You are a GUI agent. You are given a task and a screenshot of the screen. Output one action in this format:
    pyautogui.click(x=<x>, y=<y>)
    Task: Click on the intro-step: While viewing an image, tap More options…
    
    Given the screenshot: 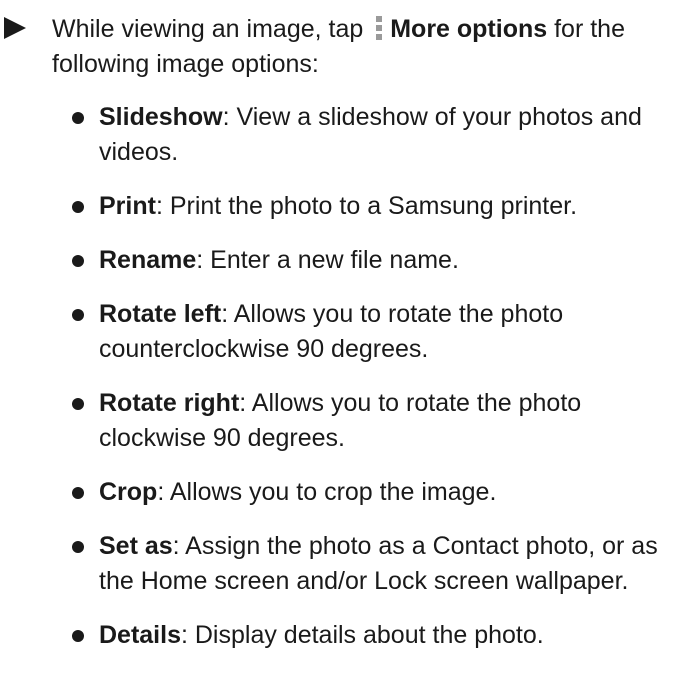 What is the action you would take?
    pyautogui.click(x=339, y=47)
    